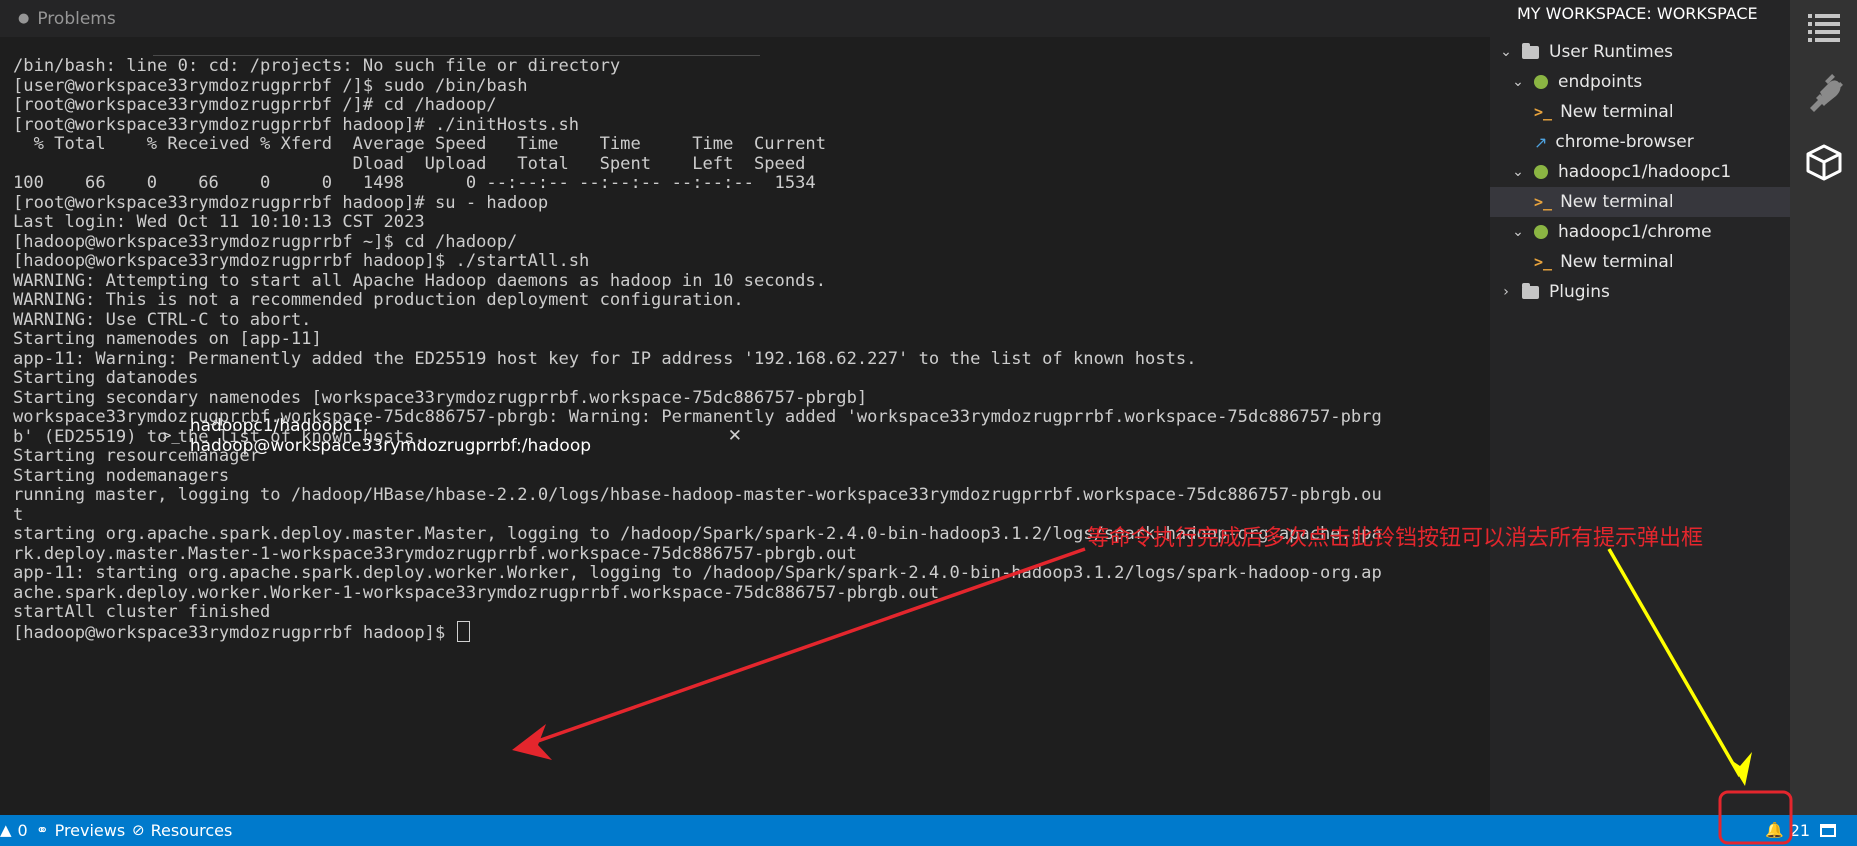  What do you see at coordinates (1600, 82) in the screenshot?
I see `tree-item-label: endpoints` at bounding box center [1600, 82].